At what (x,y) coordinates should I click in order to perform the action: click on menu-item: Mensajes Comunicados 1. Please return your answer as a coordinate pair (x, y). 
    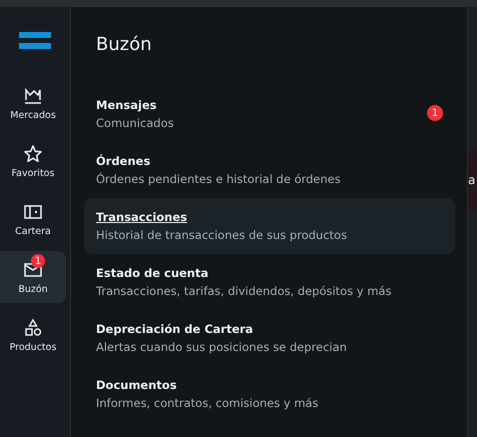
    Looking at the image, I should click on (269, 114).